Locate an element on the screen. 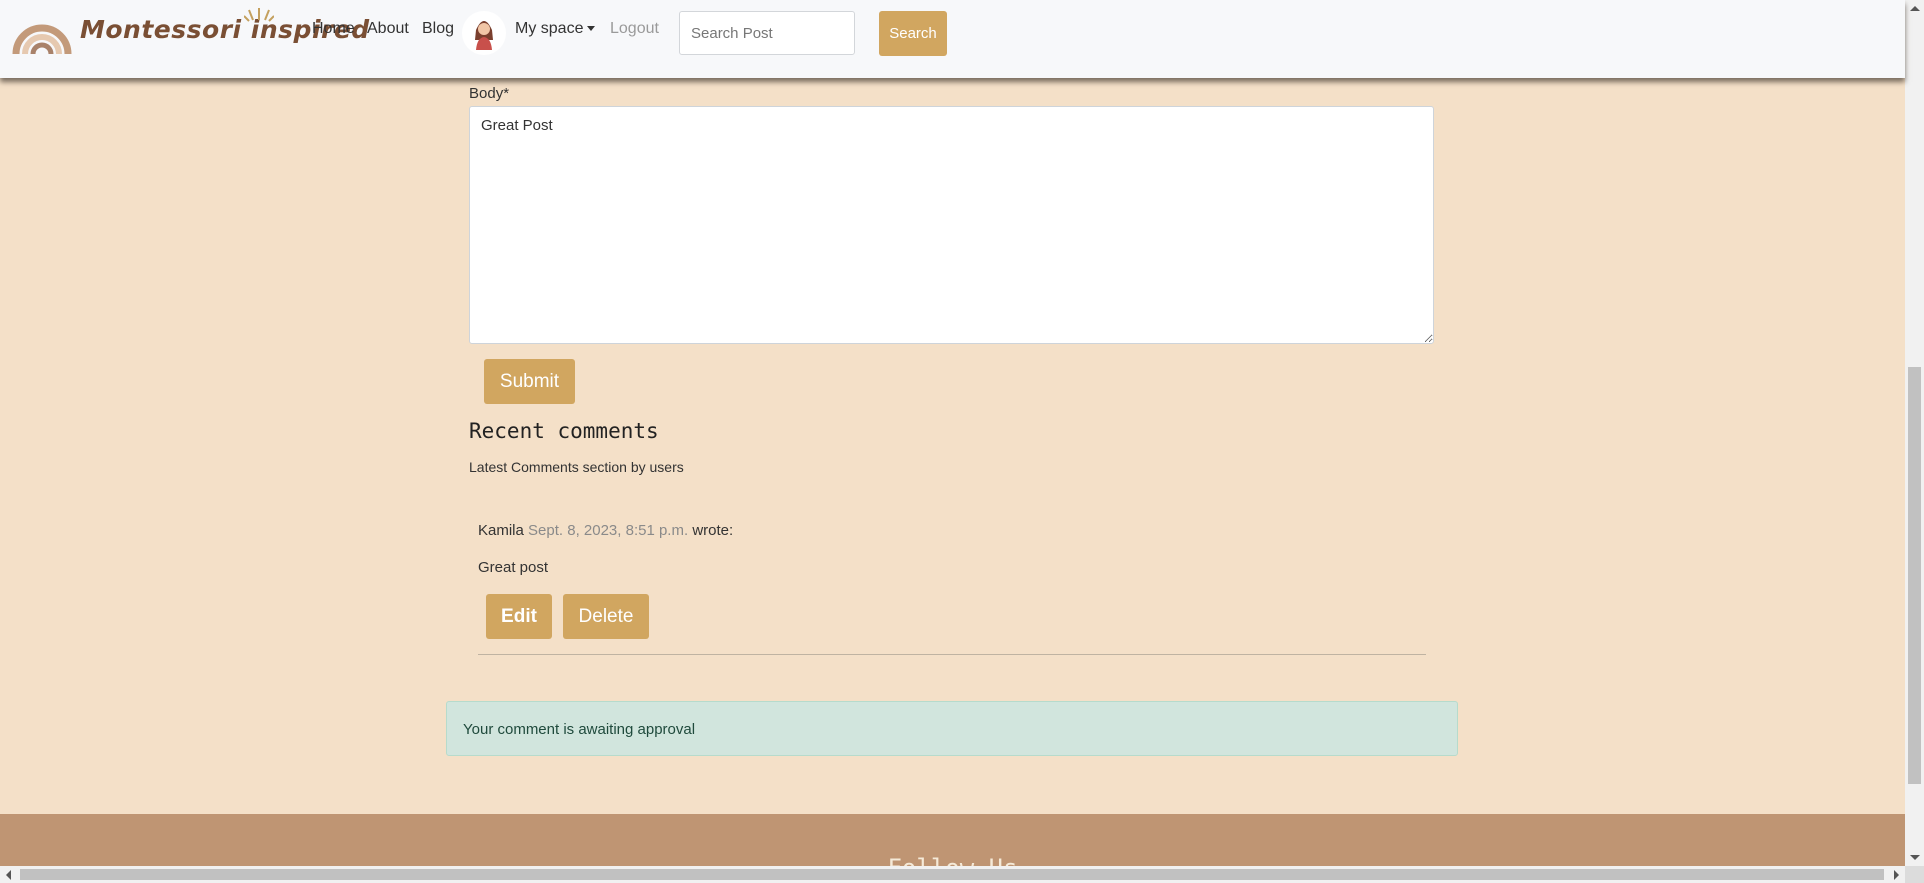 The height and width of the screenshot is (883, 1924). body-field-label: Body* is located at coordinates (489, 93).